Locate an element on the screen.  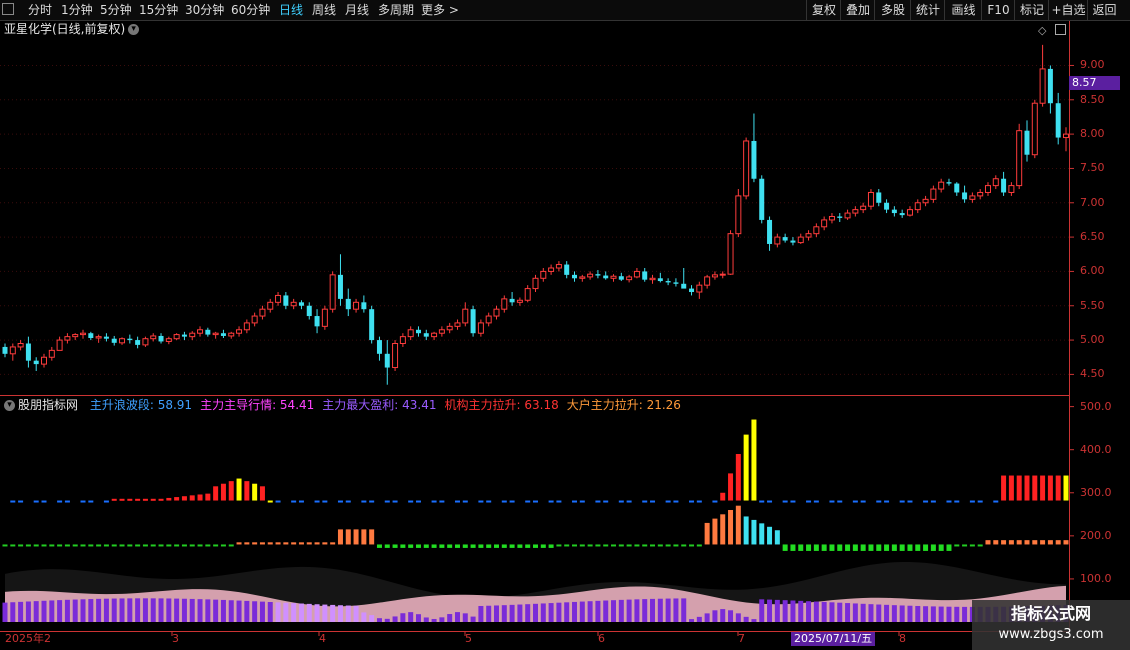
time-axis-label: 8 is located at coordinates (902, 638).